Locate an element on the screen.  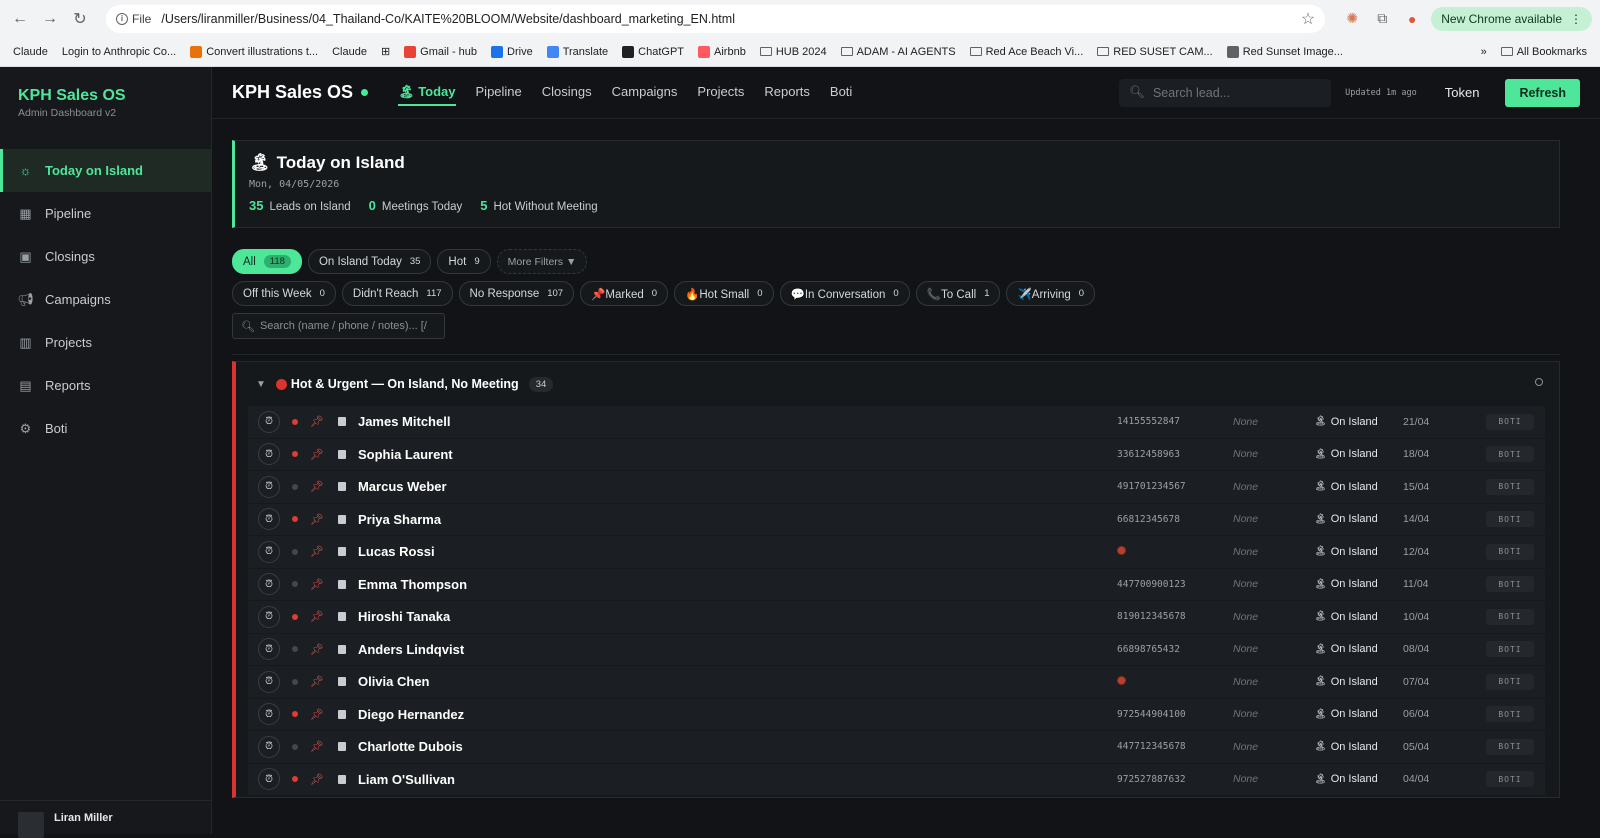
lead-name: Marcus Weber is located at coordinates (402, 486).